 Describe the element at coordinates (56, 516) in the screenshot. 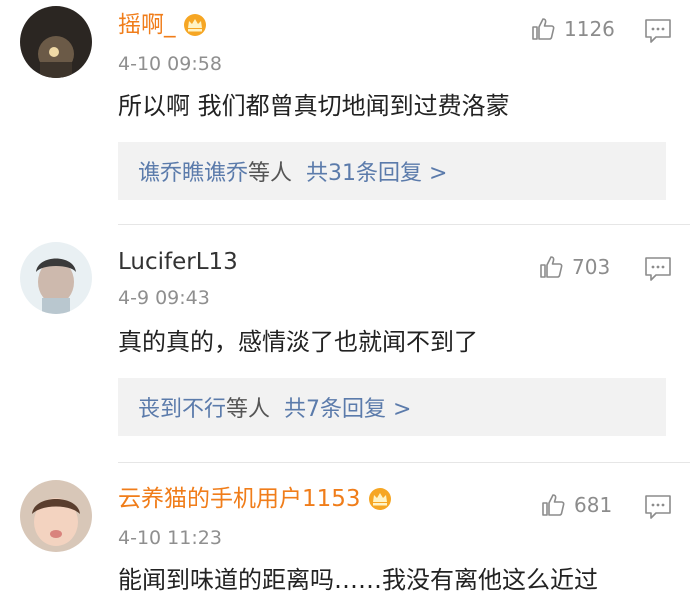

I see `avatar` at that location.